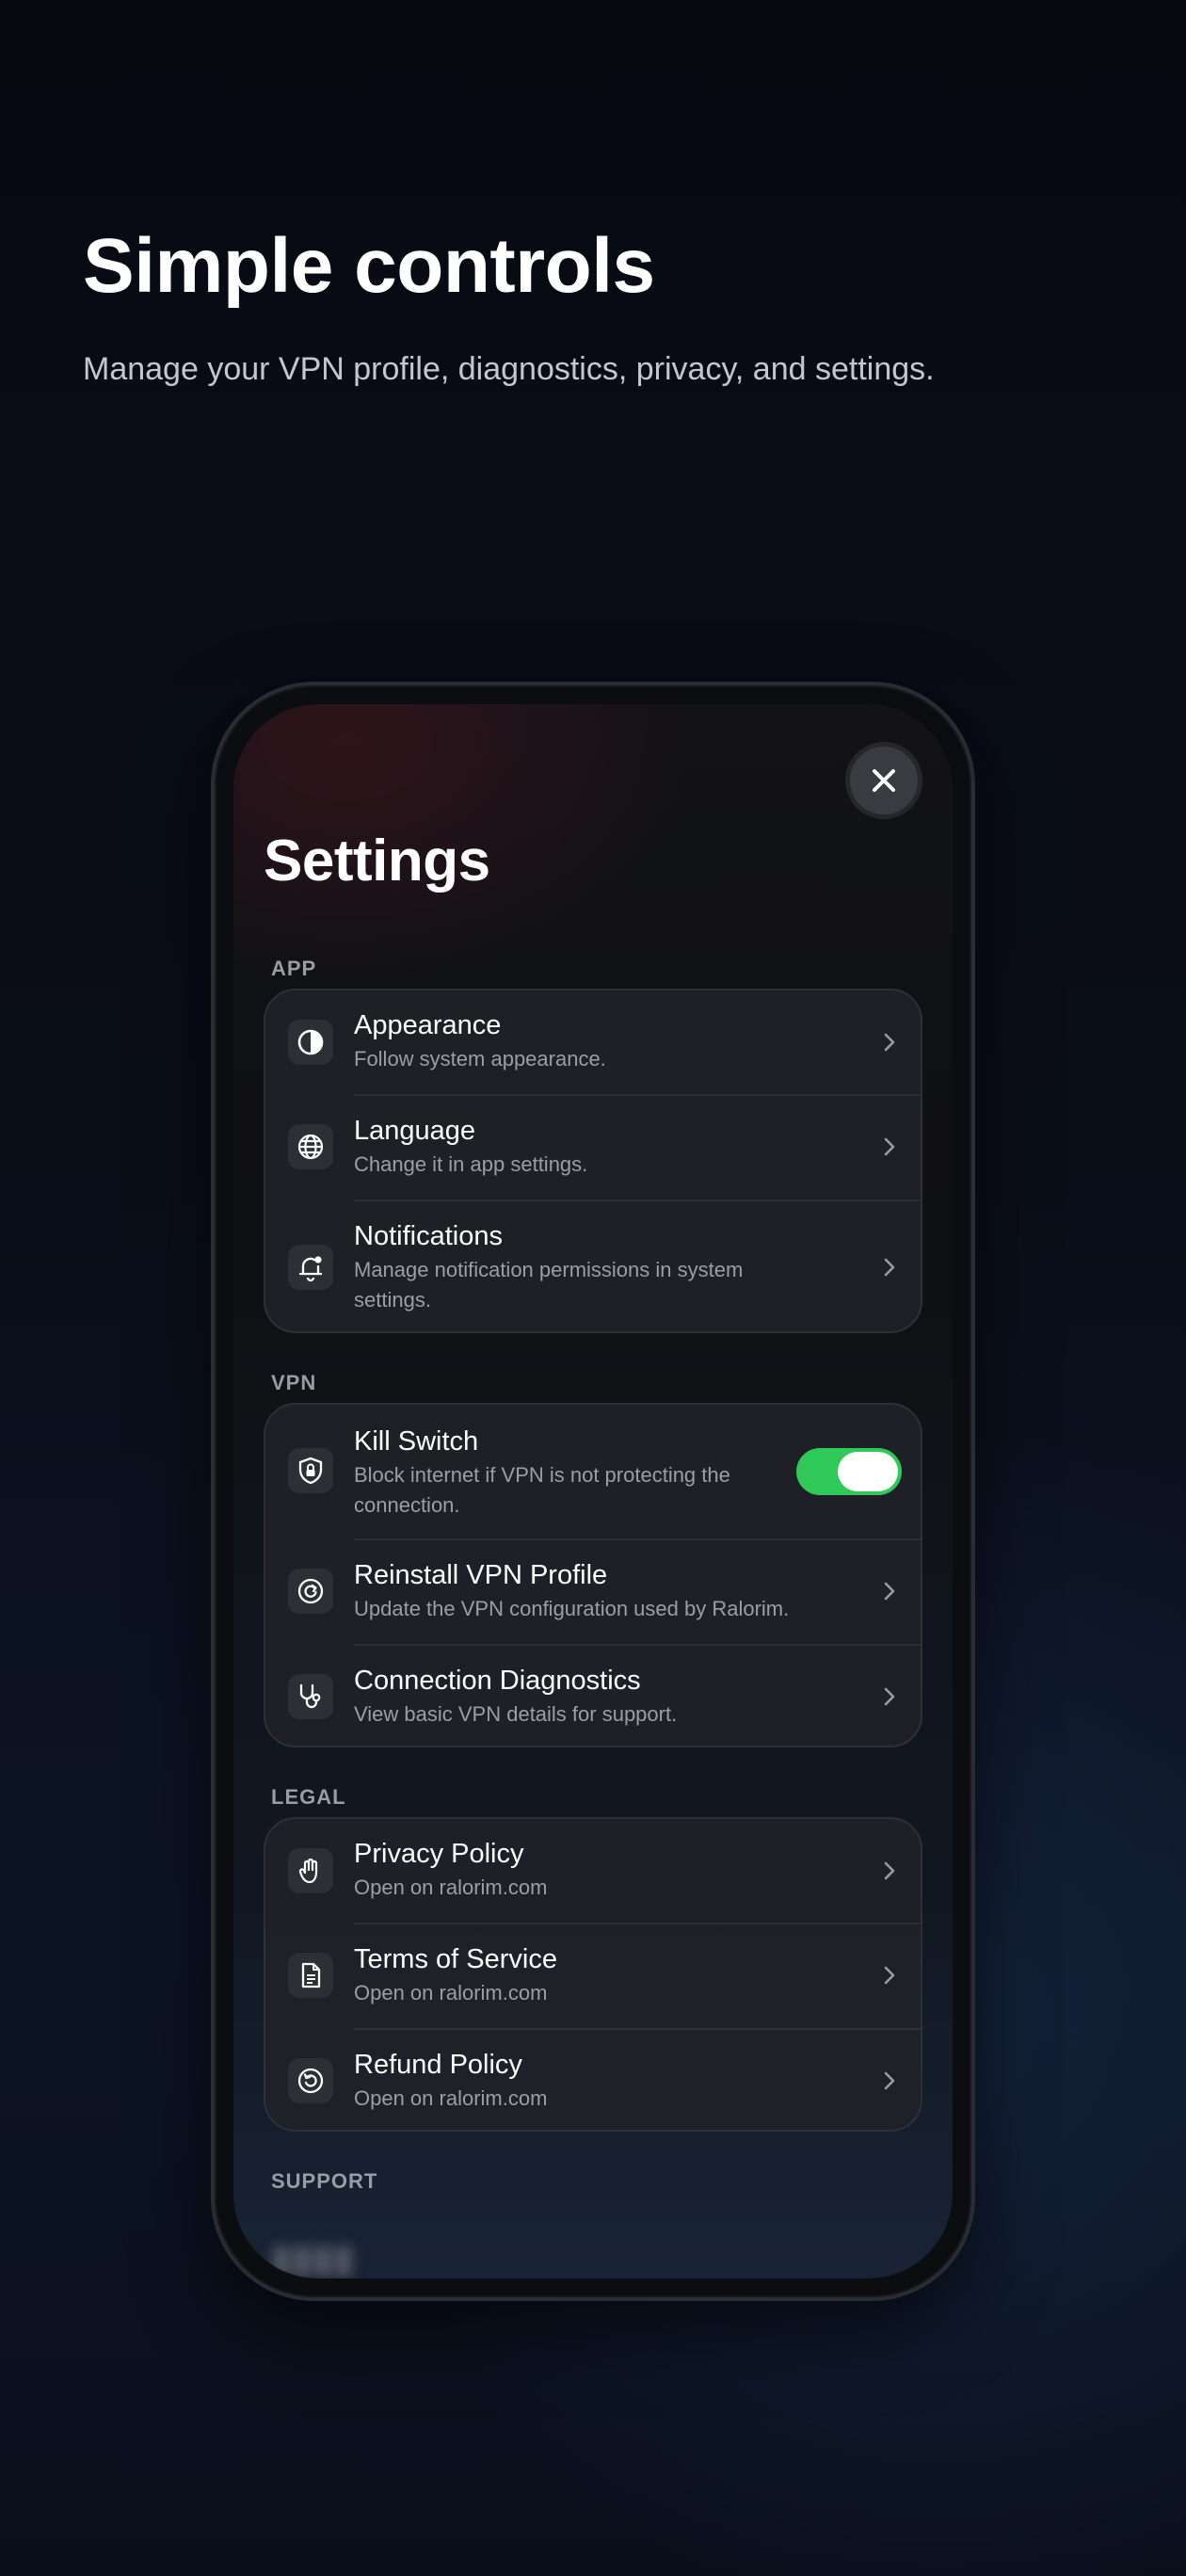 The height and width of the screenshot is (2576, 1186). Describe the element at coordinates (438, 2065) in the screenshot. I see `row-title: Refund Policy` at that location.